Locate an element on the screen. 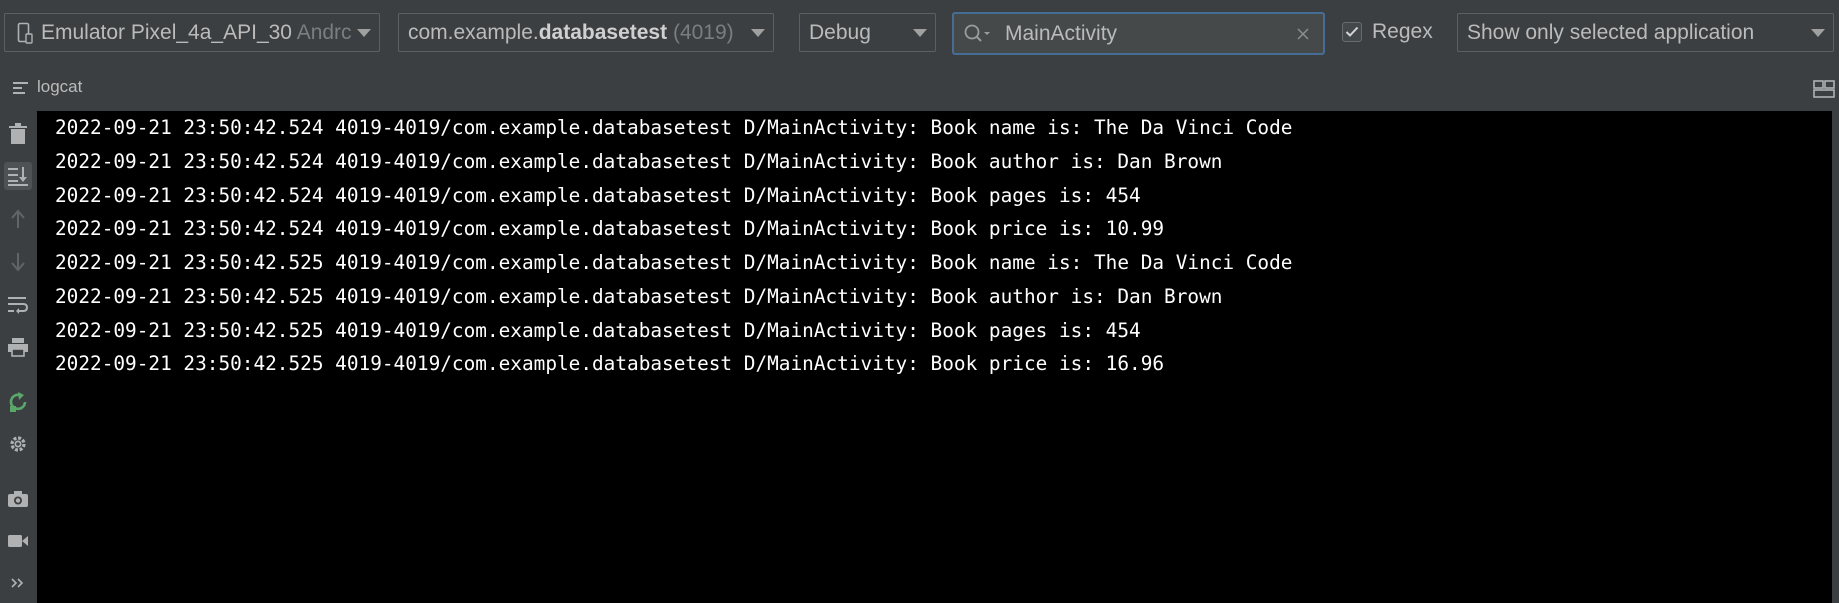  panel-title: logcat is located at coordinates (59, 87).